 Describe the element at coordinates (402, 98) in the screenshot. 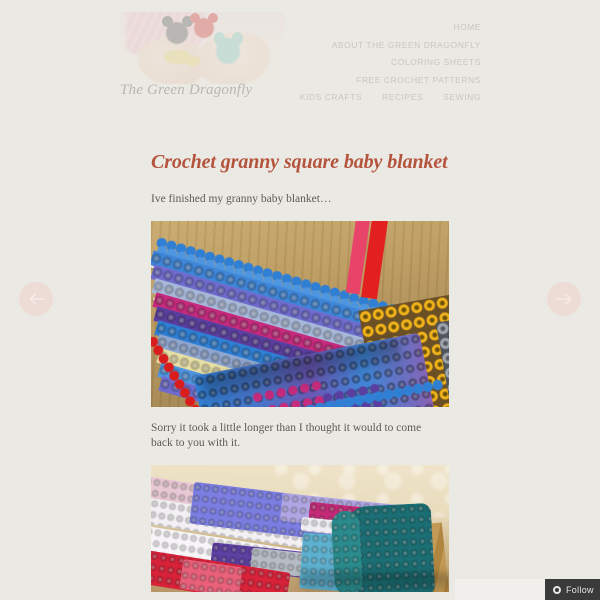

I see `nav-item-recipes: RECIPES` at that location.